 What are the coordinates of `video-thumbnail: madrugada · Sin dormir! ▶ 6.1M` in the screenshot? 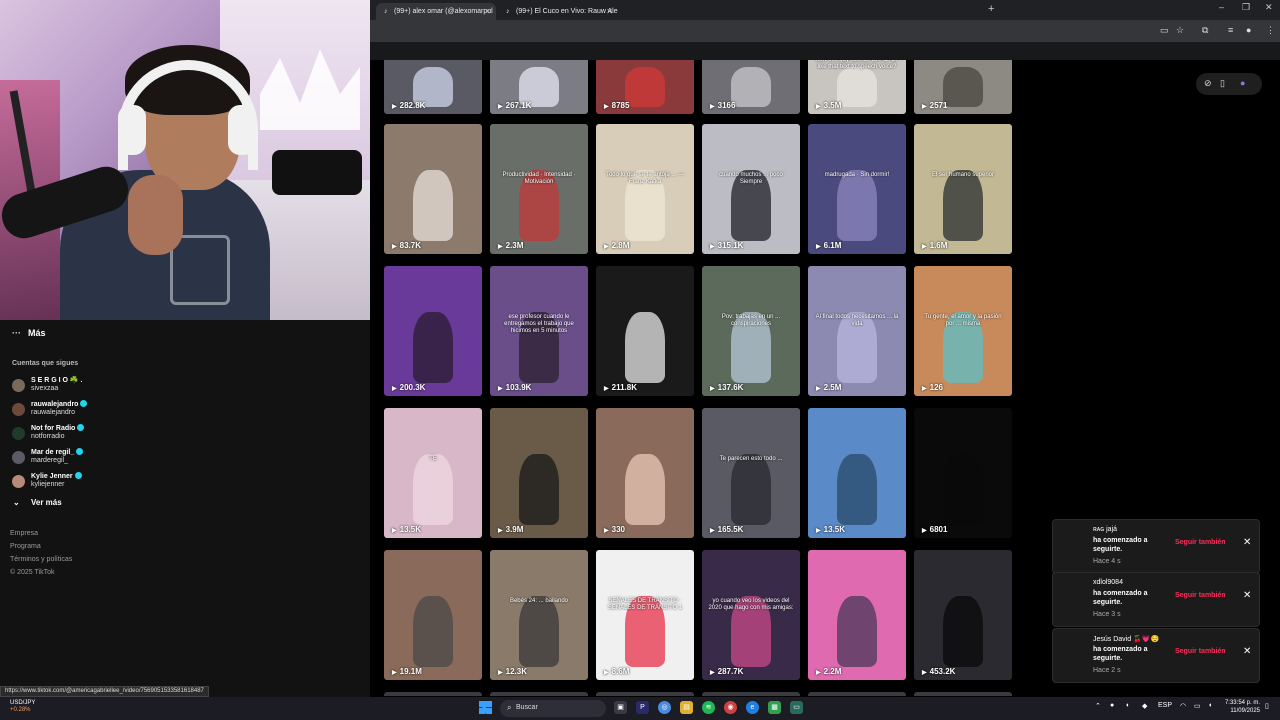 It's located at (857, 189).